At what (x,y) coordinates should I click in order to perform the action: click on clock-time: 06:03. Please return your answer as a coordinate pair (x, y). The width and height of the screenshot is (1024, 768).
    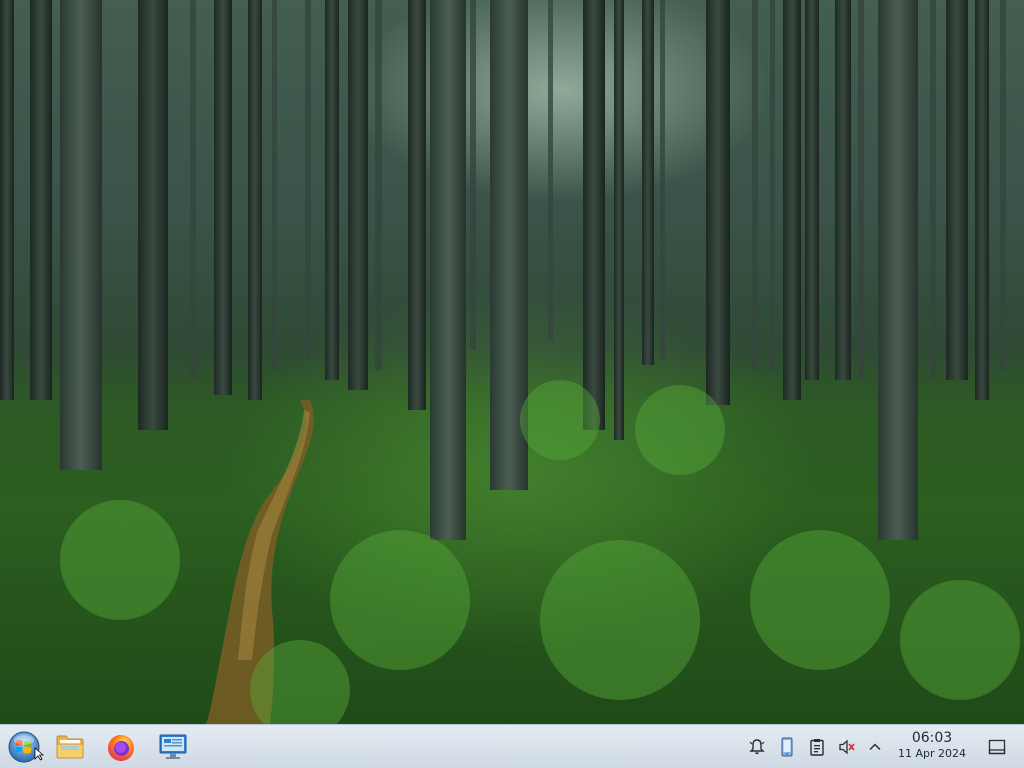
    Looking at the image, I should click on (932, 738).